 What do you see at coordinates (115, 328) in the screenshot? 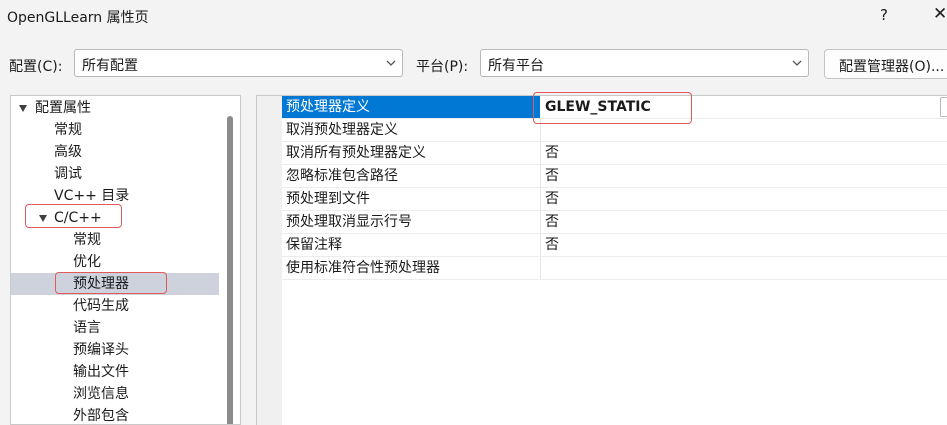
I see `tree-item-language: 语言` at bounding box center [115, 328].